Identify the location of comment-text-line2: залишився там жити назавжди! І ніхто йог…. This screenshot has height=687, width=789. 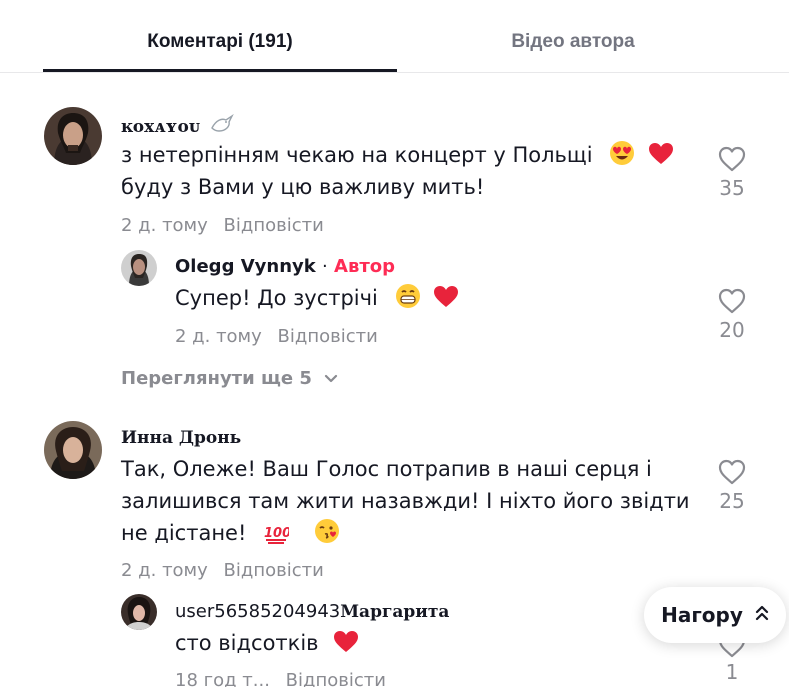
(405, 501).